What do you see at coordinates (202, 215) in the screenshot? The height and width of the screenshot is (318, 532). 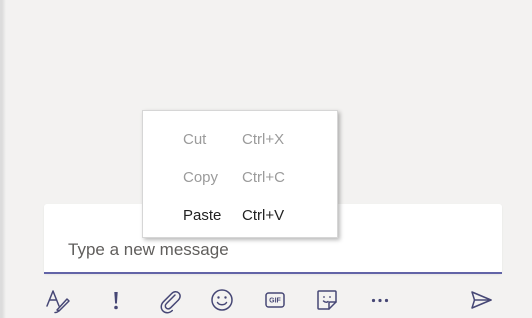 I see `menu-item-label: Paste` at bounding box center [202, 215].